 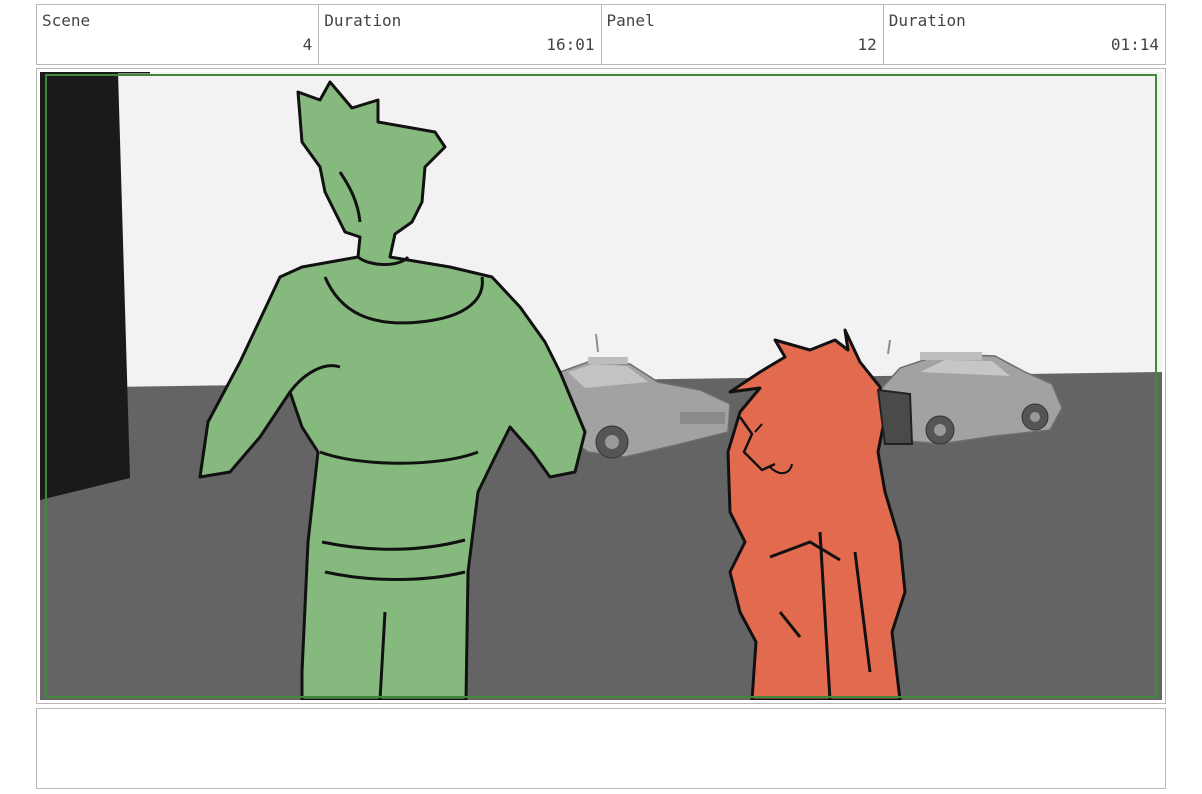 I want to click on scene-label: Scene, so click(x=66, y=20).